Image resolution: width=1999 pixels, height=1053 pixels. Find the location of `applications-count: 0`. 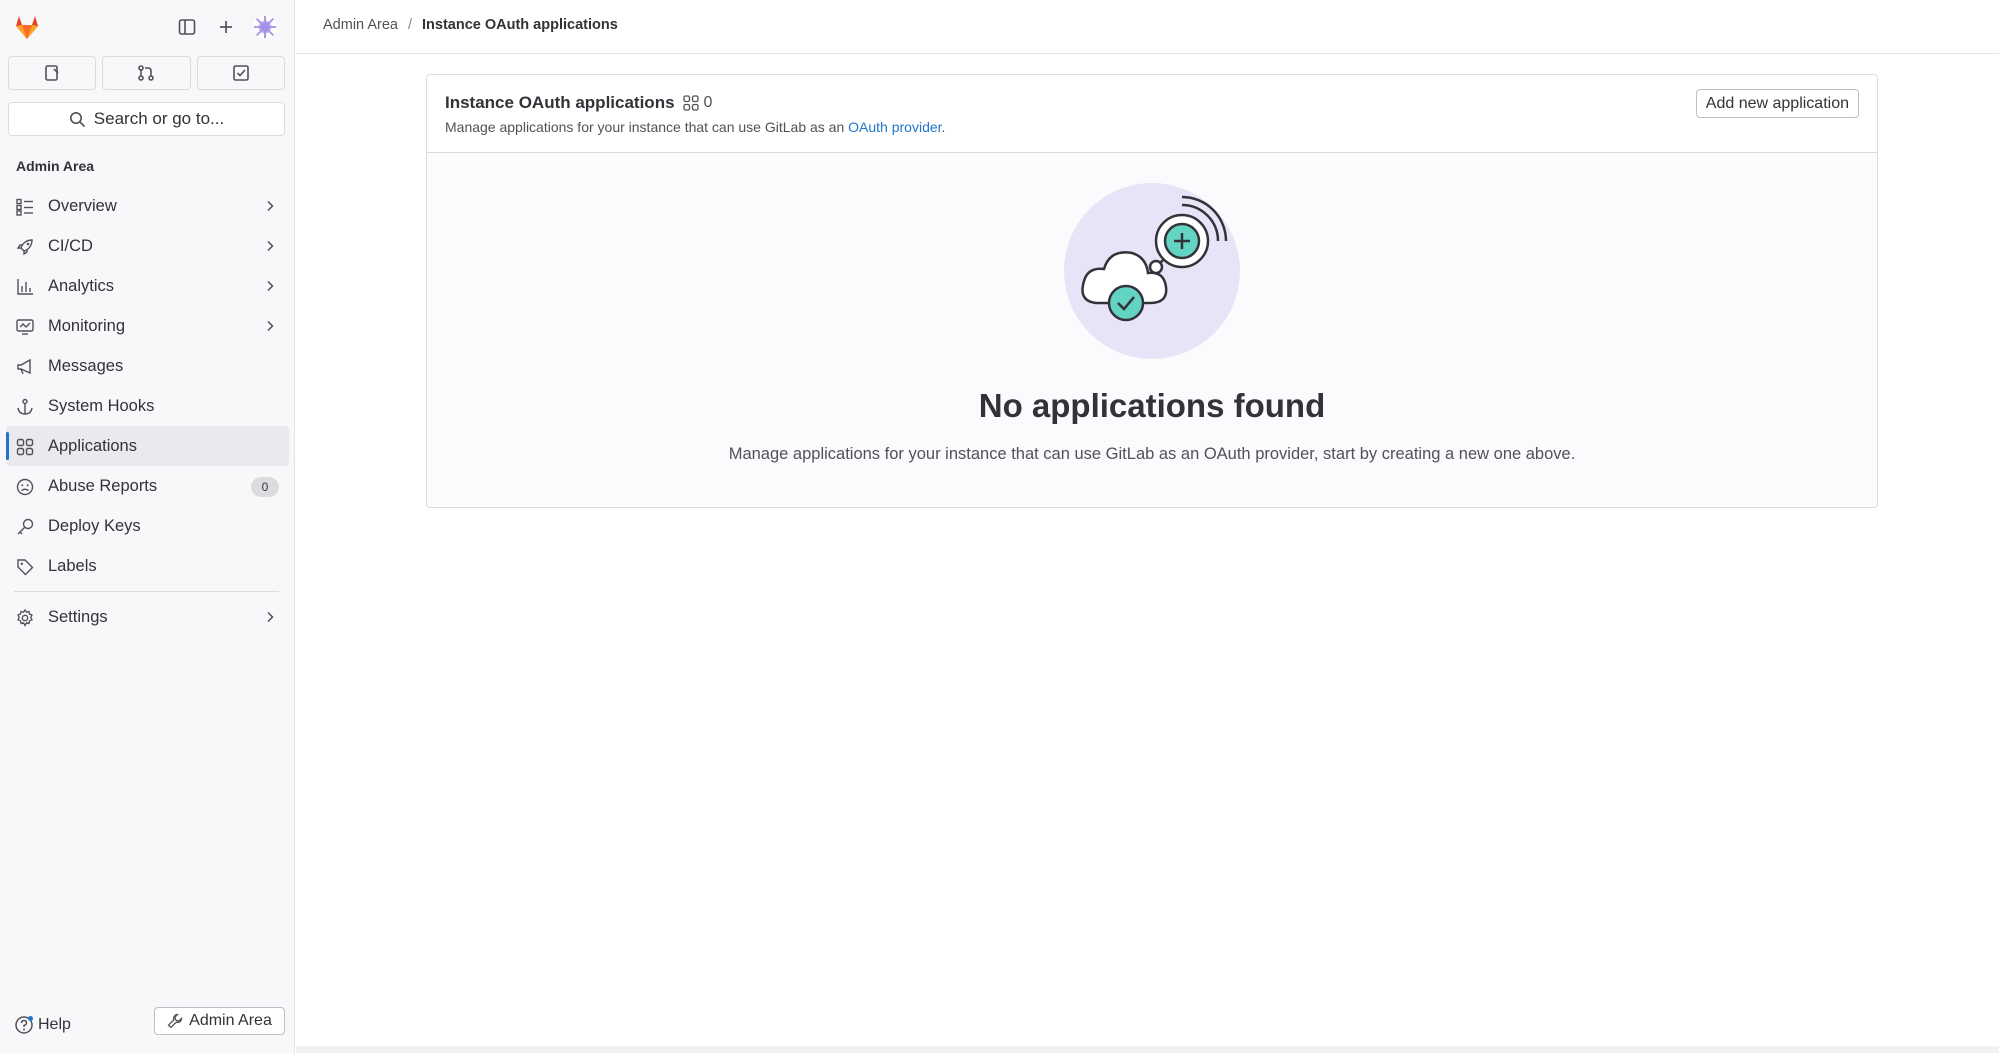

applications-count: 0 is located at coordinates (697, 103).